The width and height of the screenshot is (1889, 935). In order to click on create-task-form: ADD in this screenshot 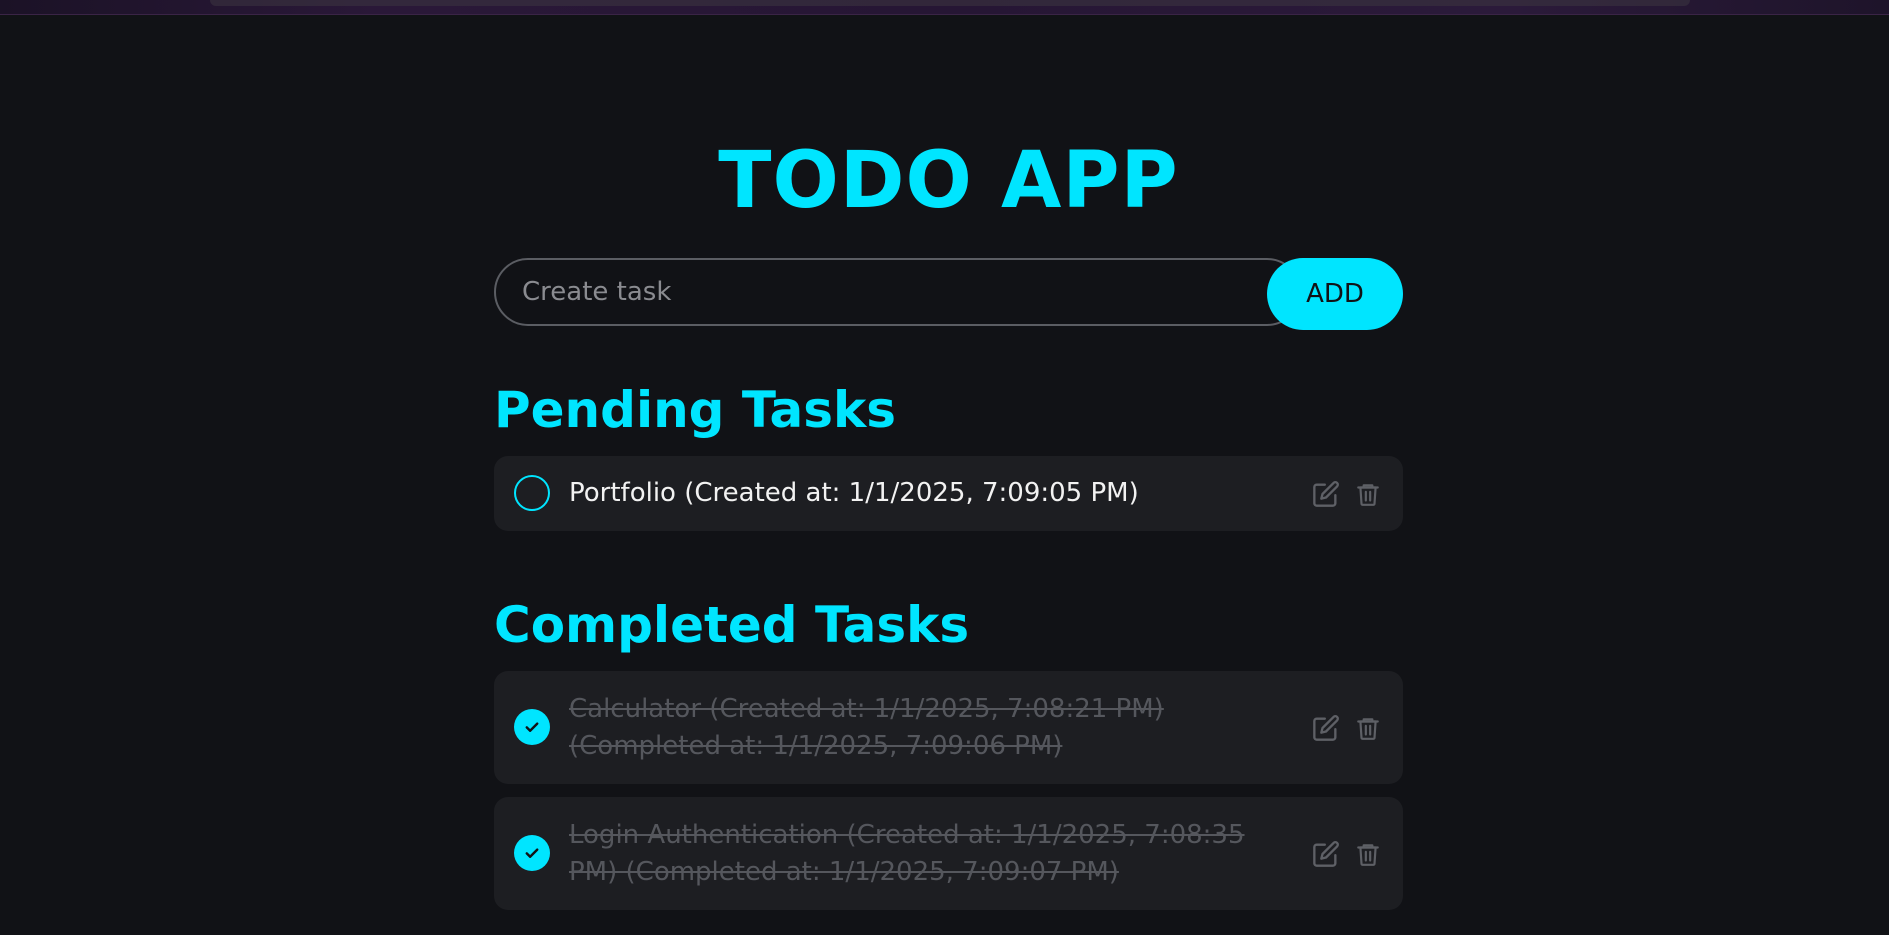, I will do `click(948, 294)`.